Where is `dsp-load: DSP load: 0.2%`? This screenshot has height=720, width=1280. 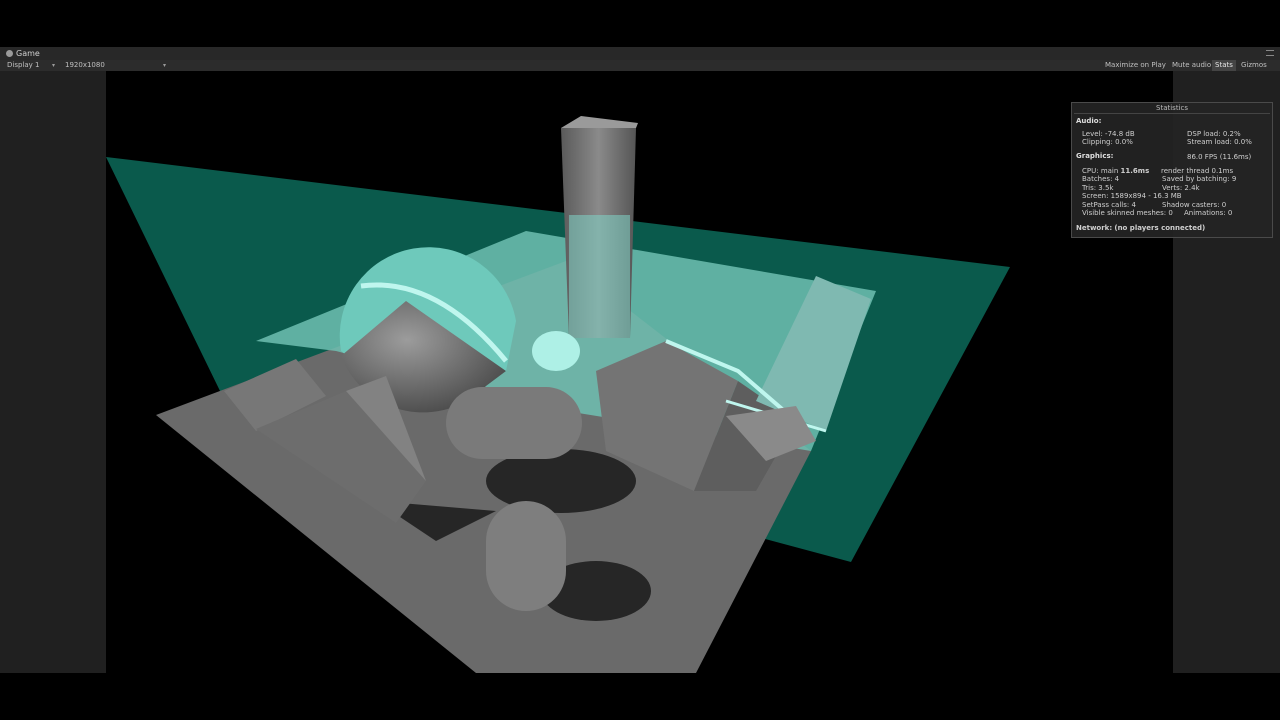
dsp-load: DSP load: 0.2% is located at coordinates (1214, 134).